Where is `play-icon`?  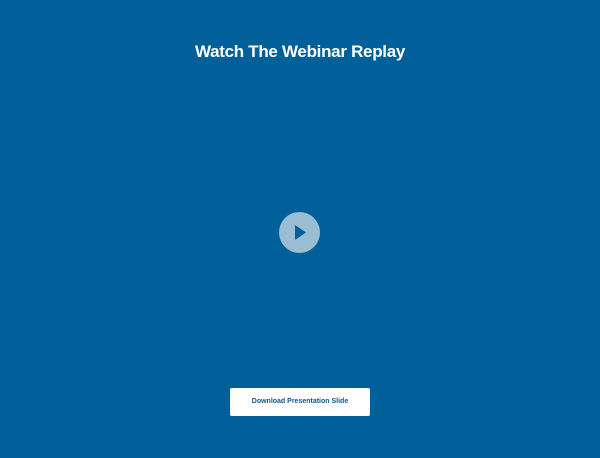
play-icon is located at coordinates (300, 232).